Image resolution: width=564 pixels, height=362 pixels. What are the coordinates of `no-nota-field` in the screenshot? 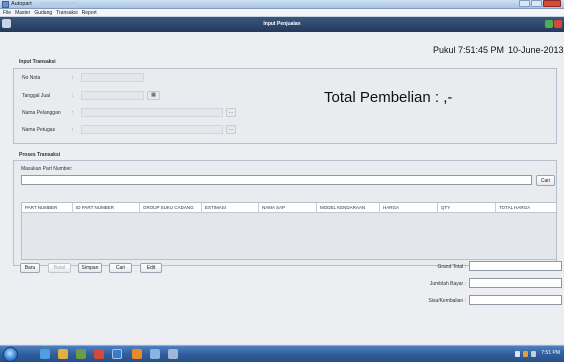 It's located at (112, 77).